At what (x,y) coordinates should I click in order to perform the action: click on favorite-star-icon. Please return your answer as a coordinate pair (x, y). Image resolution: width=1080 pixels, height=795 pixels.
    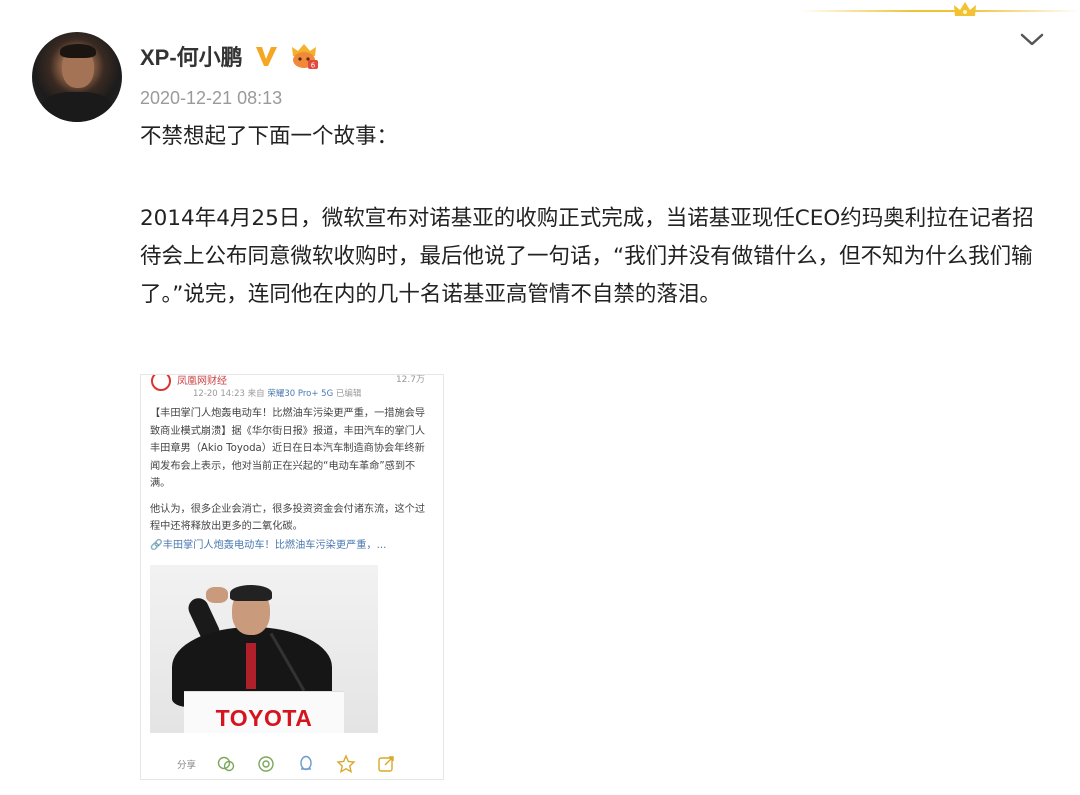
    Looking at the image, I should click on (346, 763).